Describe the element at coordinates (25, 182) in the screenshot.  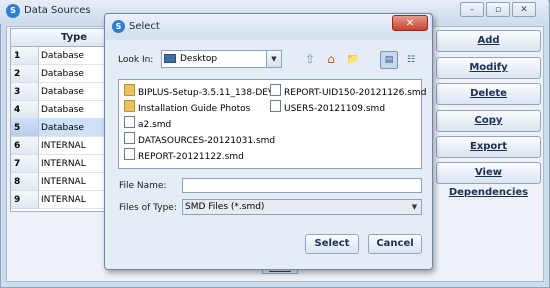
I see `row-number: 8` at that location.